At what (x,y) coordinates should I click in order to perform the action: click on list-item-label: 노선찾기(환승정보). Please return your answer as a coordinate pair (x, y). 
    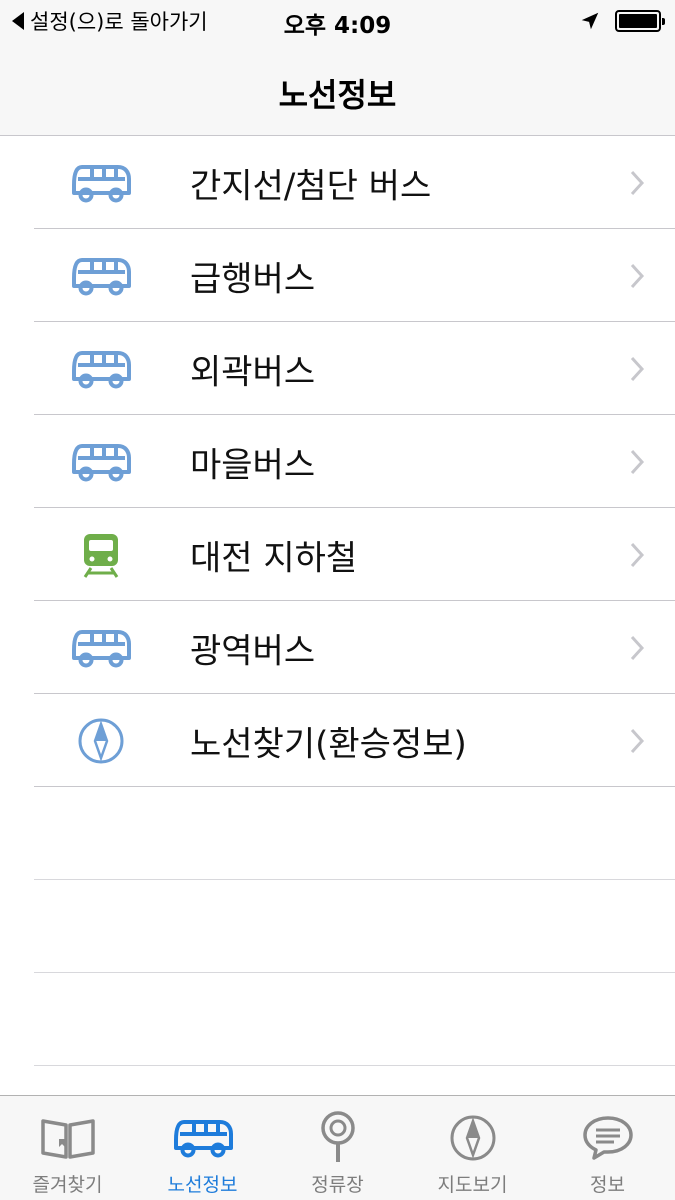
    Looking at the image, I should click on (328, 744).